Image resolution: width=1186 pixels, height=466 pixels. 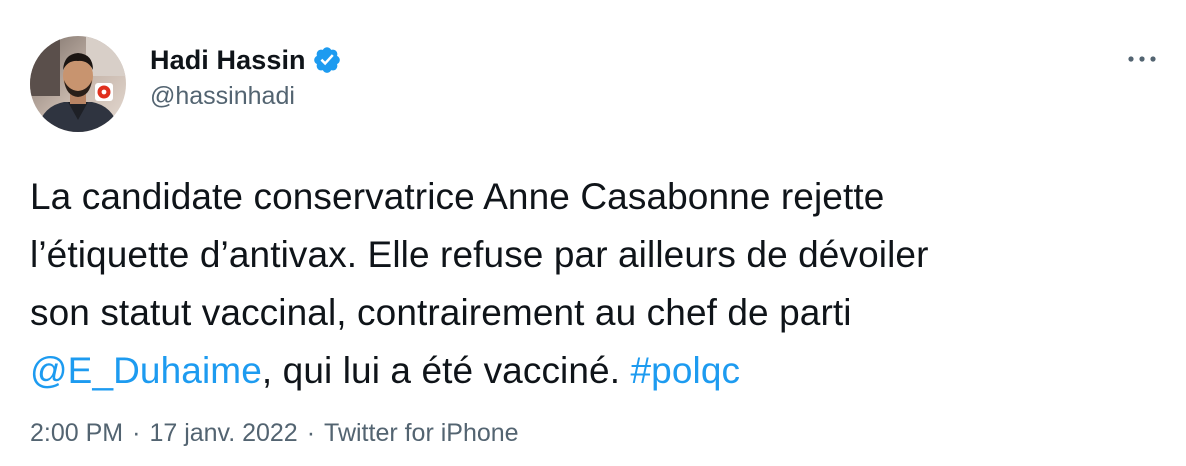 I want to click on mention-link: @E_Duhaime, so click(x=146, y=370).